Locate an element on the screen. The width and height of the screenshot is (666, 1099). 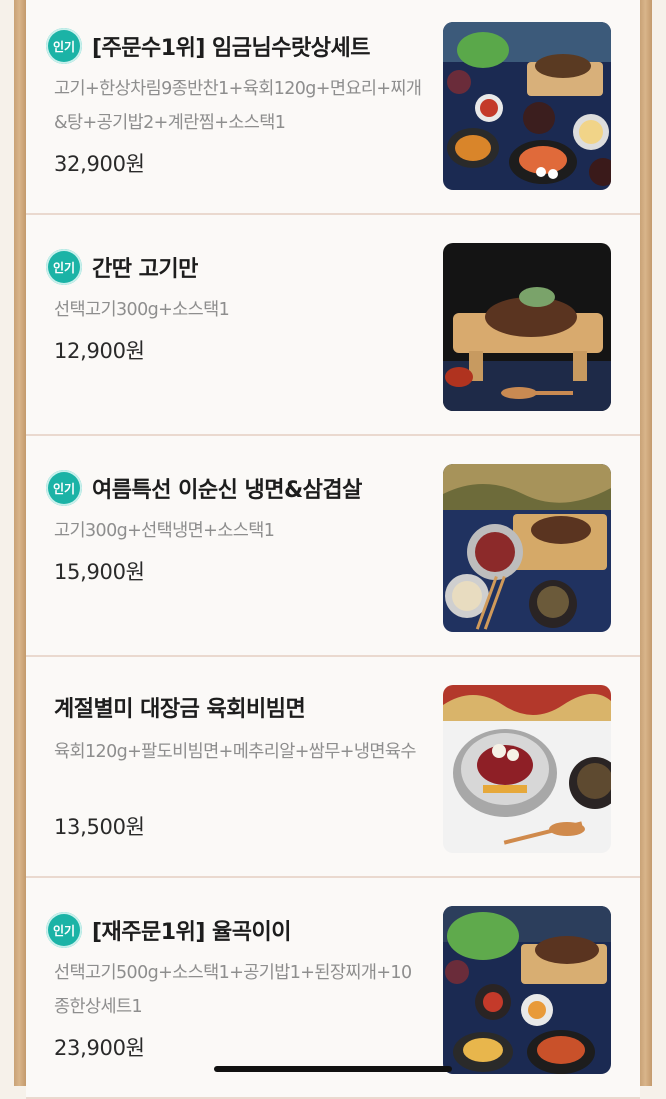
menu-item-title-row: 인기 여름특선 이순신 냉면&삼겹살 is located at coordinates (204, 488).